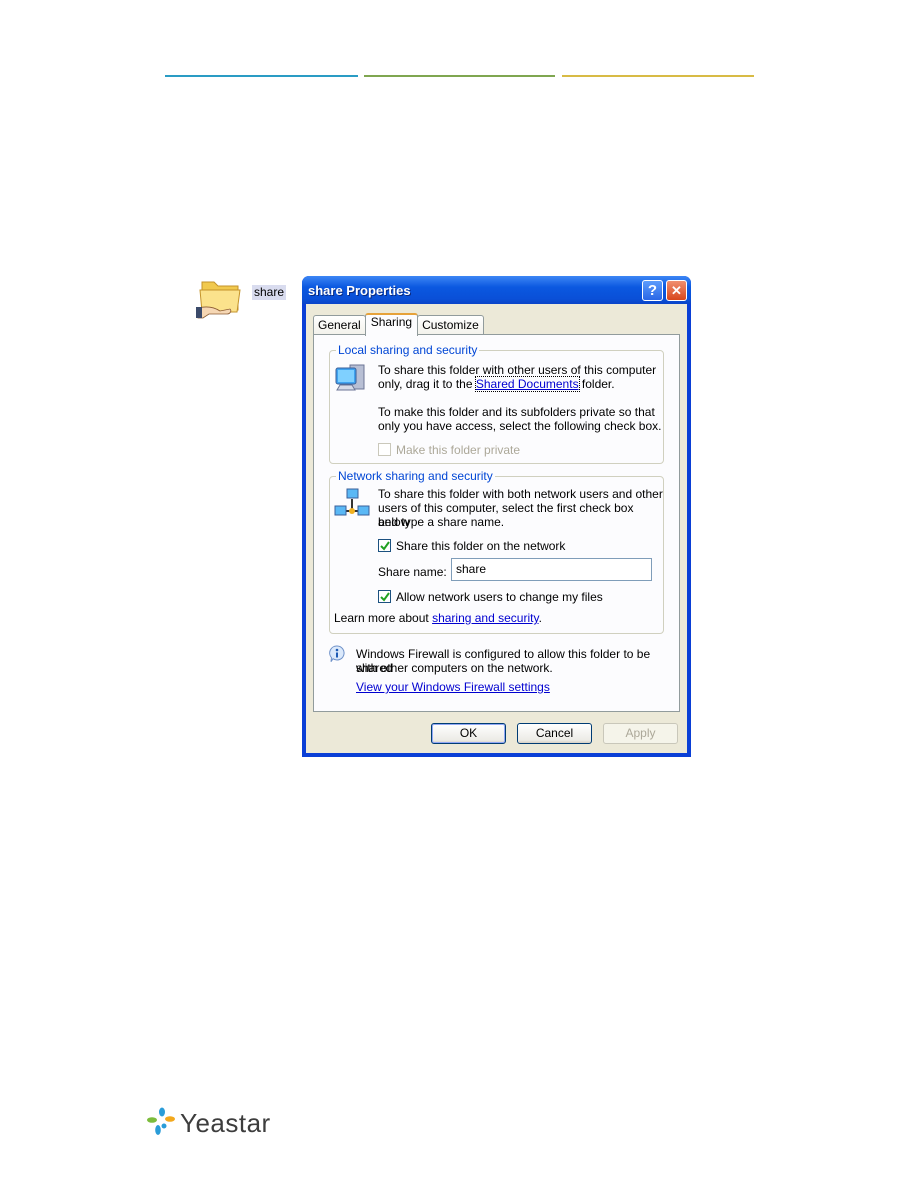  Describe the element at coordinates (640, 733) in the screenshot. I see `apply-button: Apply` at that location.